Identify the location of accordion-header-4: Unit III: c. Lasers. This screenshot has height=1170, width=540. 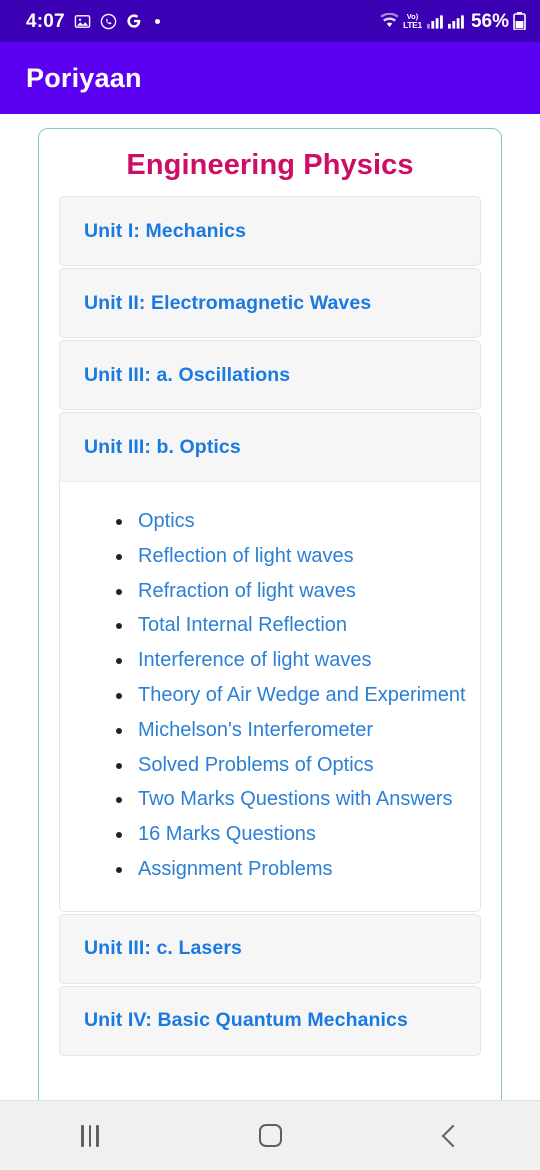
(270, 948).